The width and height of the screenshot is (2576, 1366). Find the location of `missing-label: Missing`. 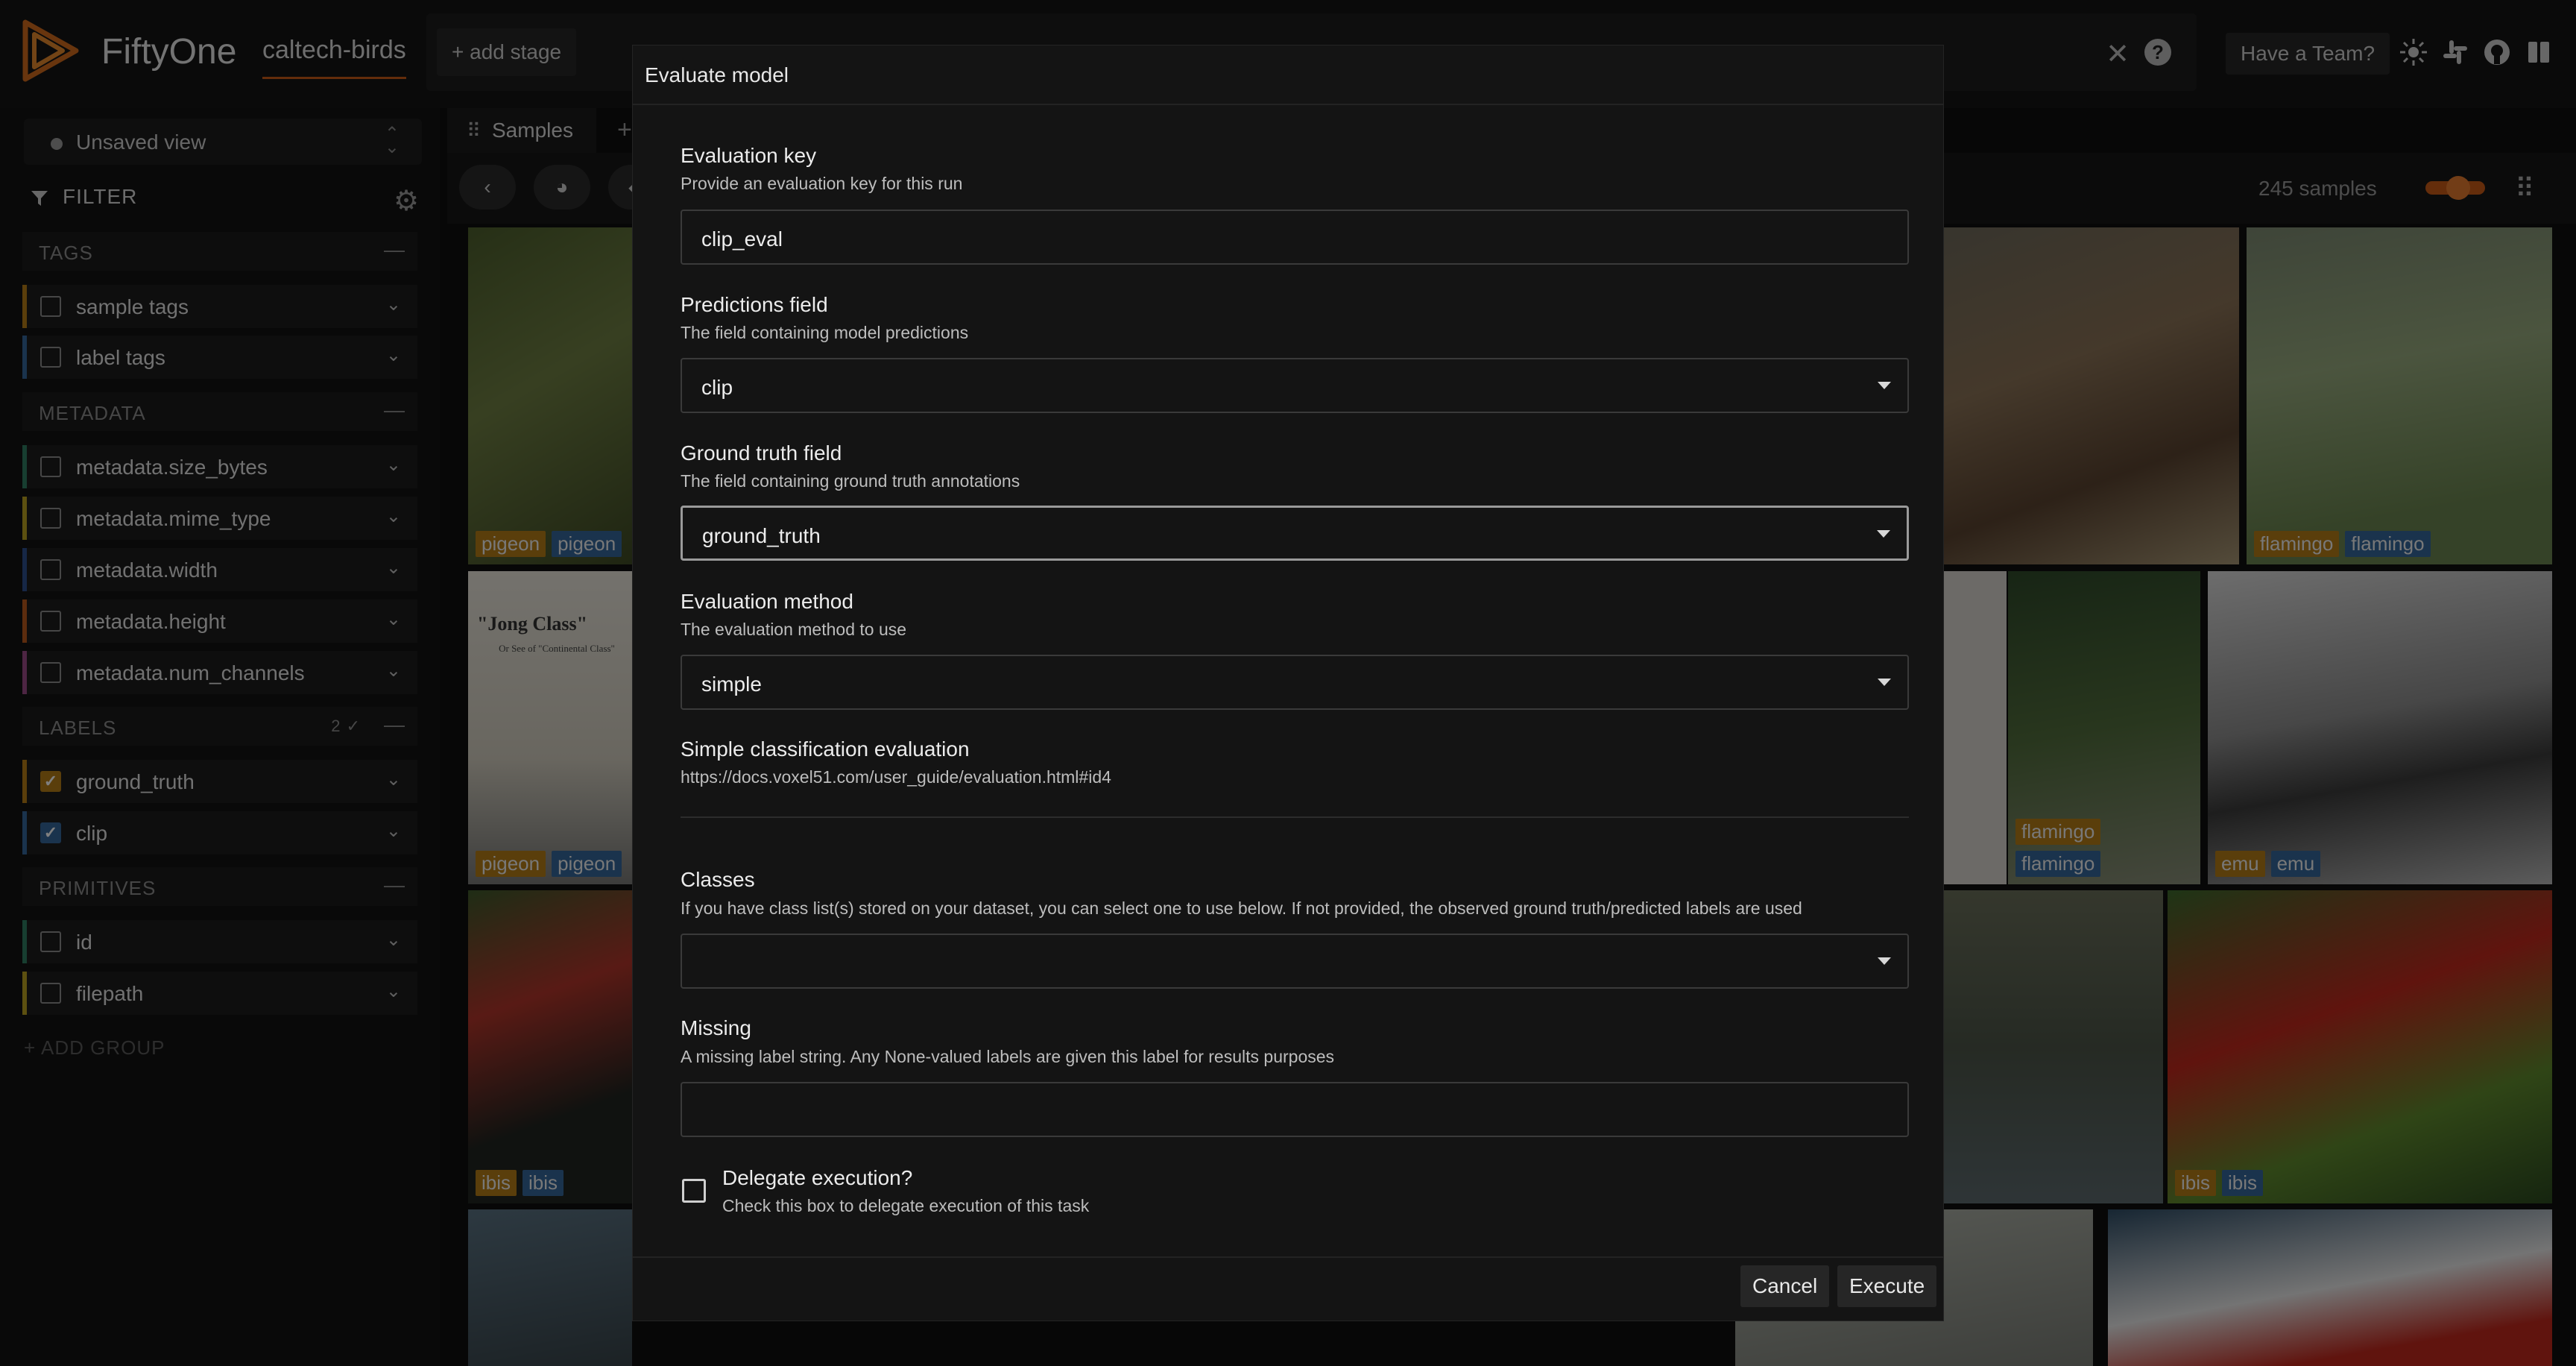

missing-label: Missing is located at coordinates (716, 1027).